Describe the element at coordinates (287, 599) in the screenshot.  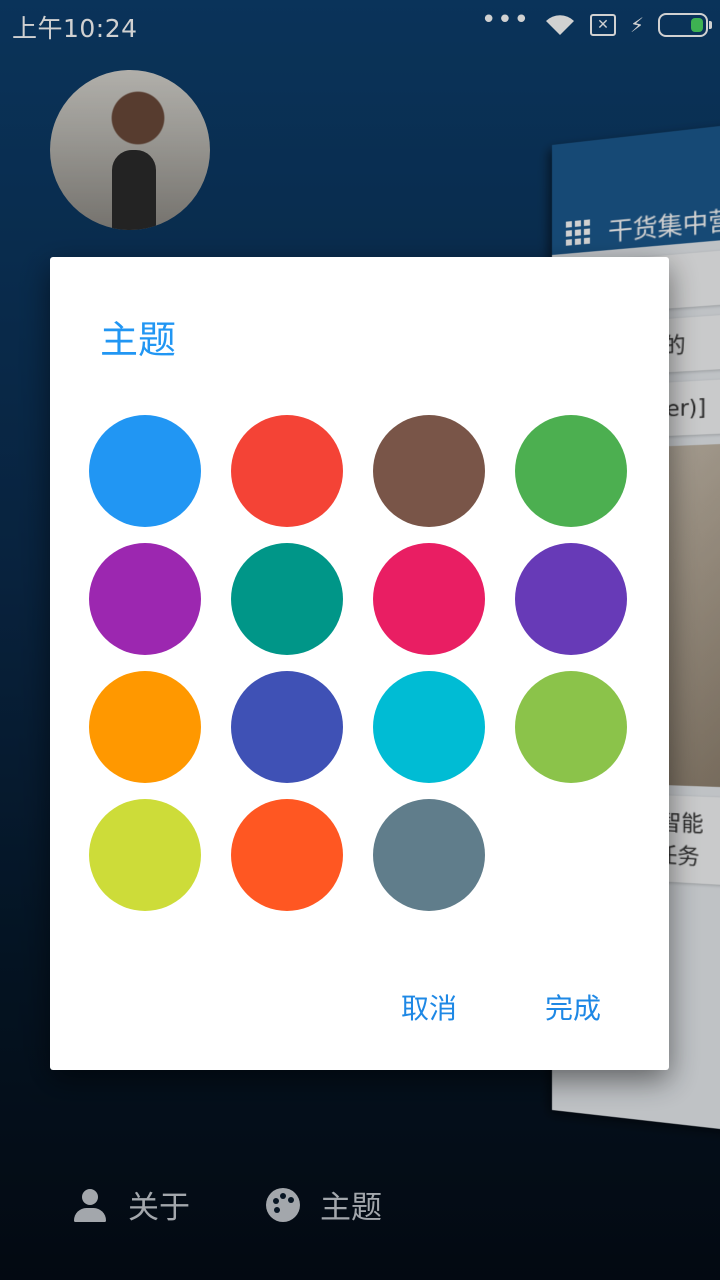
I see `color-swatch-teal` at that location.